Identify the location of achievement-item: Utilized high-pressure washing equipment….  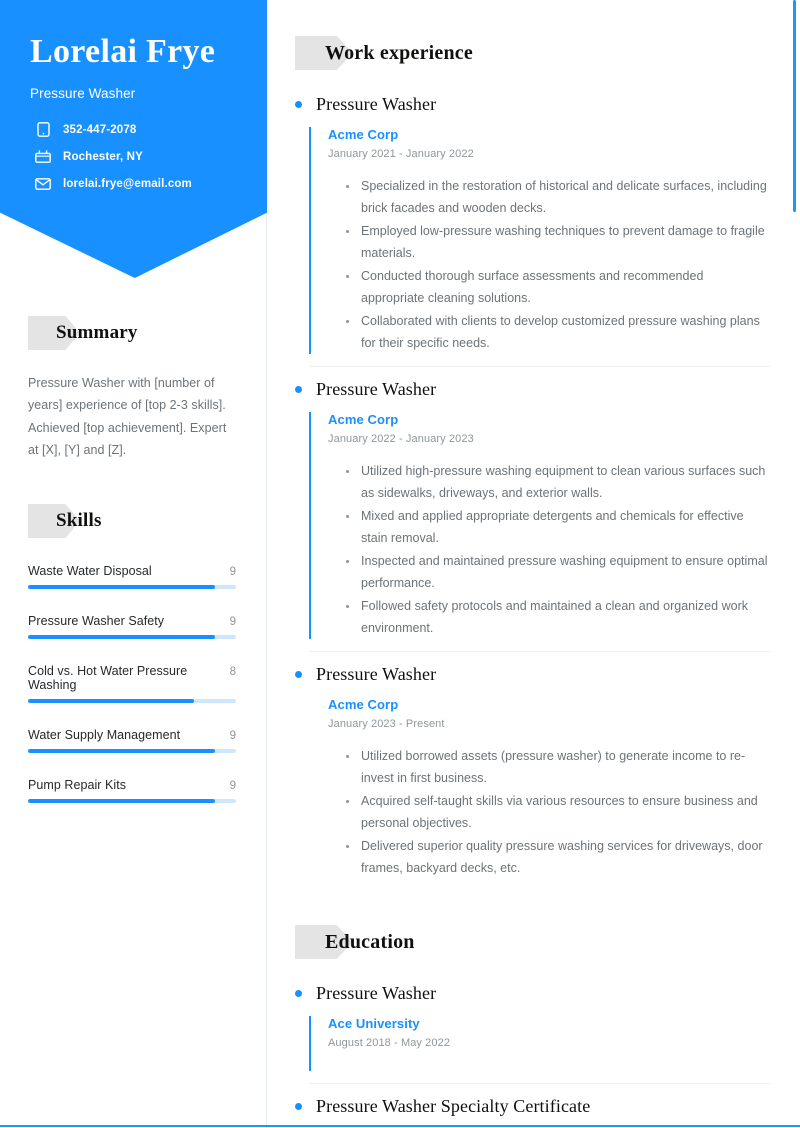
(558, 482).